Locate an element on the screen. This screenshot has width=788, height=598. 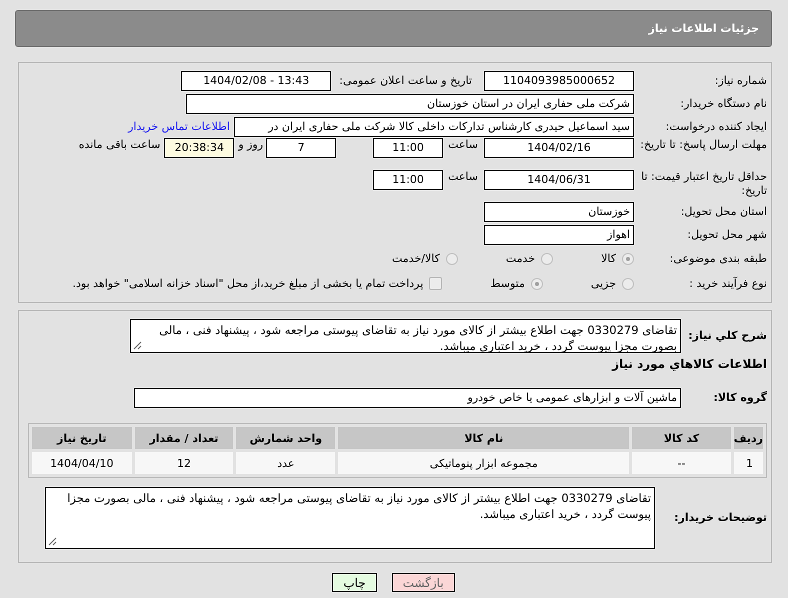
column-header: تاریخ نیاز is located at coordinates (82, 438).